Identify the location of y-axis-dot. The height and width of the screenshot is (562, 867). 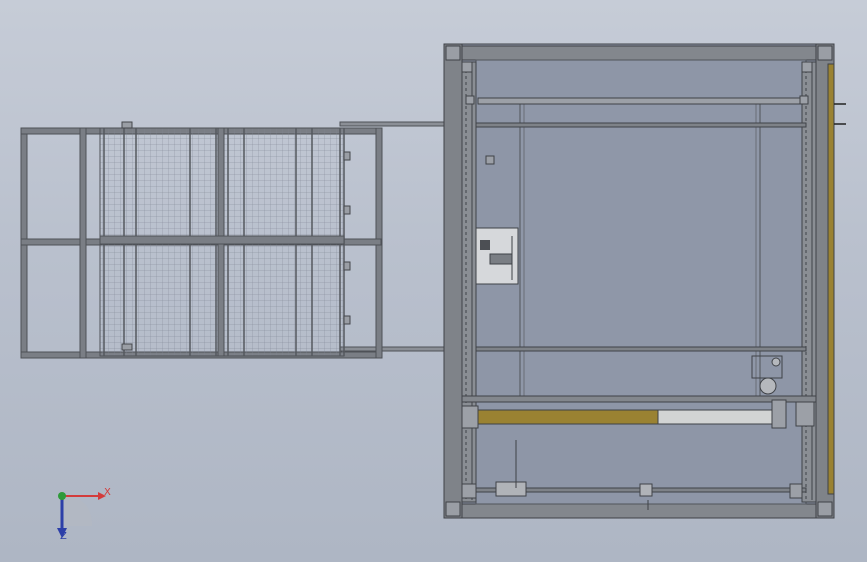
(62, 496).